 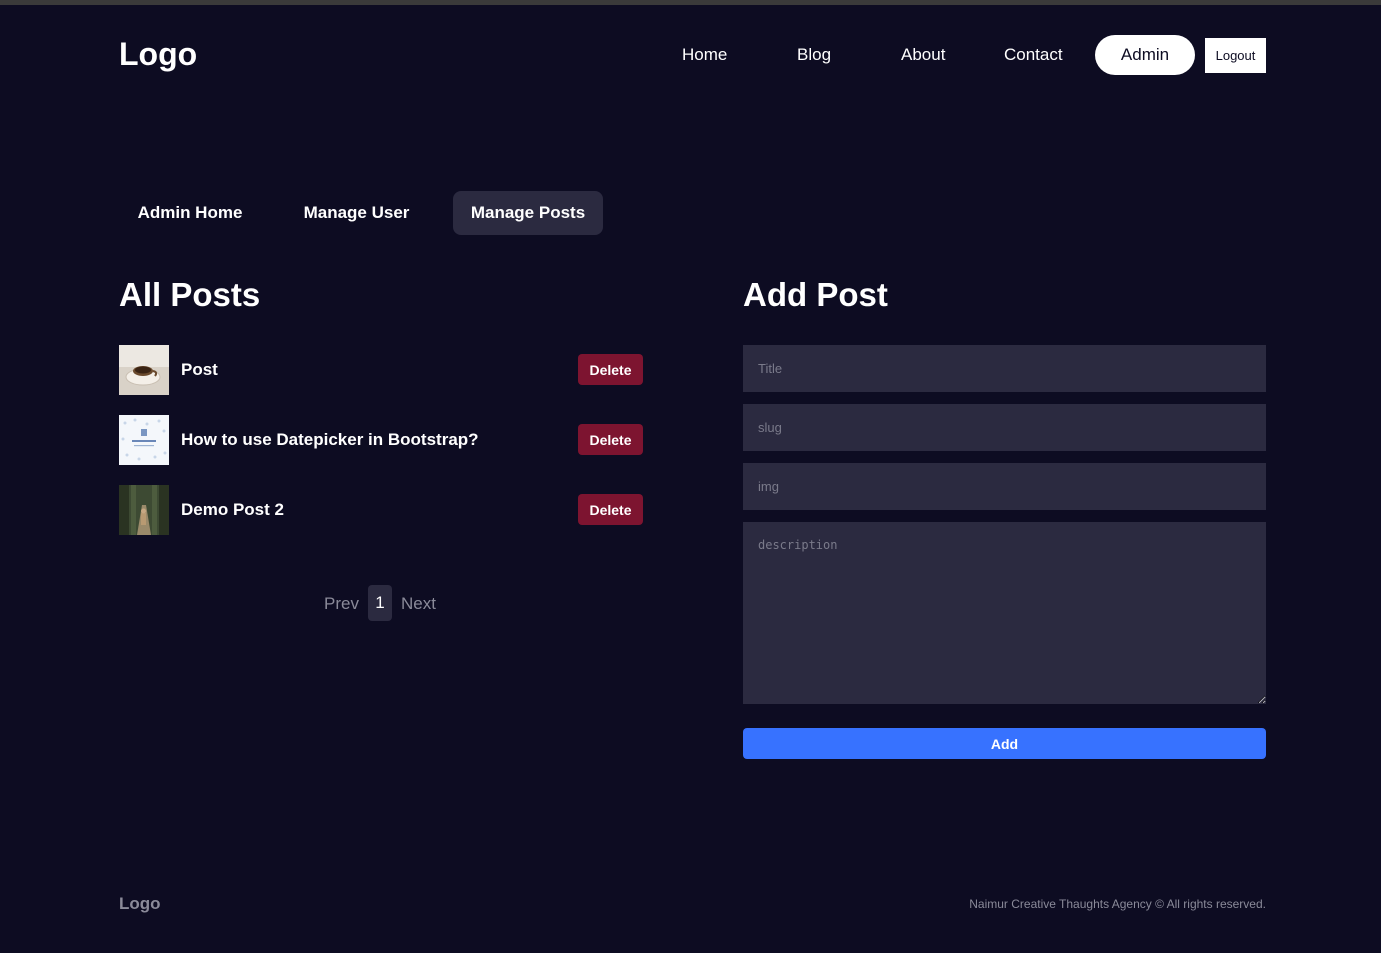 What do you see at coordinates (190, 213) in the screenshot?
I see `tab-admin-home: Admin Home` at bounding box center [190, 213].